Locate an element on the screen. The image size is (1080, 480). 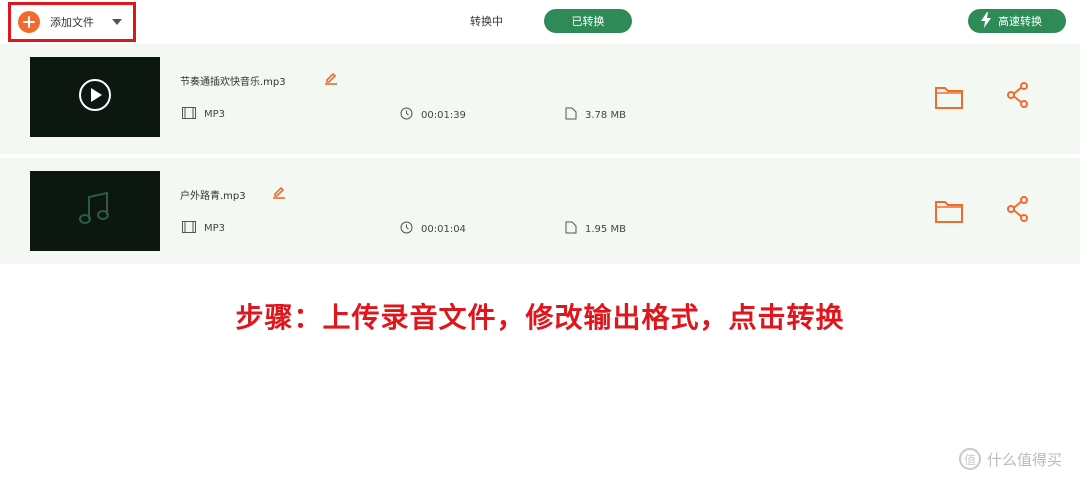
caret-down-icon is located at coordinates (117, 22).